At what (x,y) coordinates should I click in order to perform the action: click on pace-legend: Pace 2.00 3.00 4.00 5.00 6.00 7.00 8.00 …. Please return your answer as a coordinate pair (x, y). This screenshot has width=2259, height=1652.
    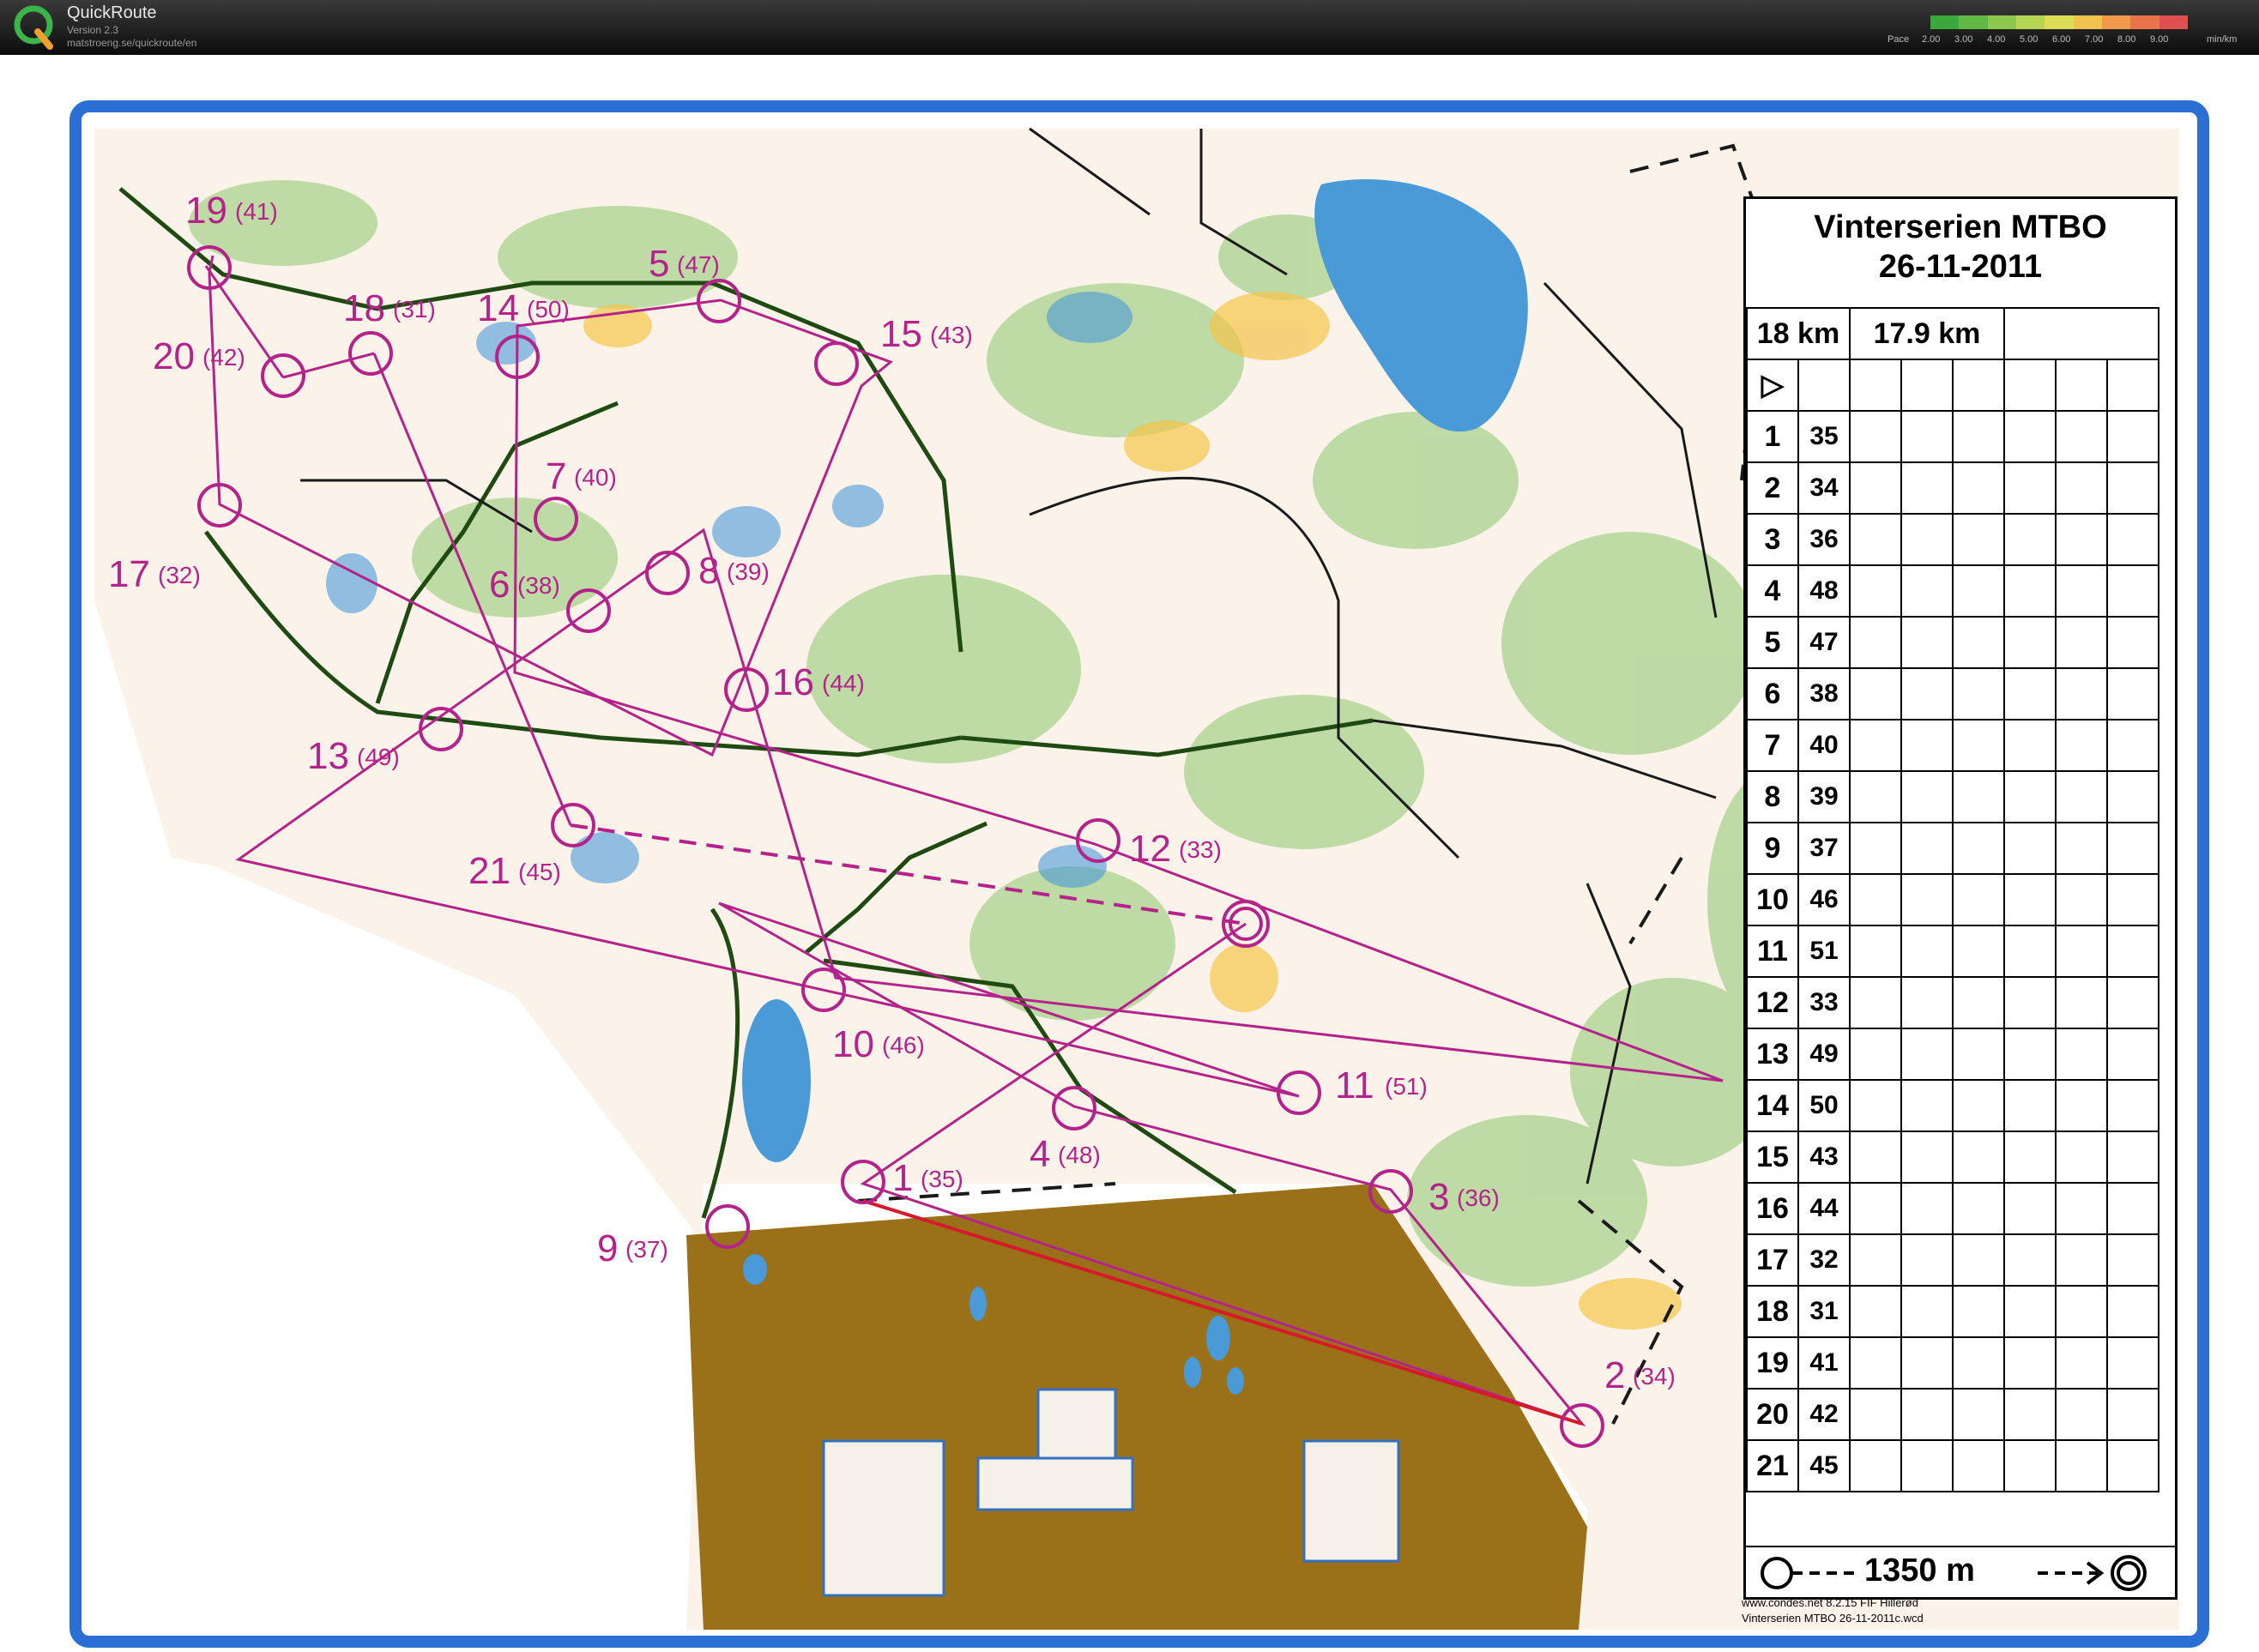
    Looking at the image, I should click on (2068, 34).